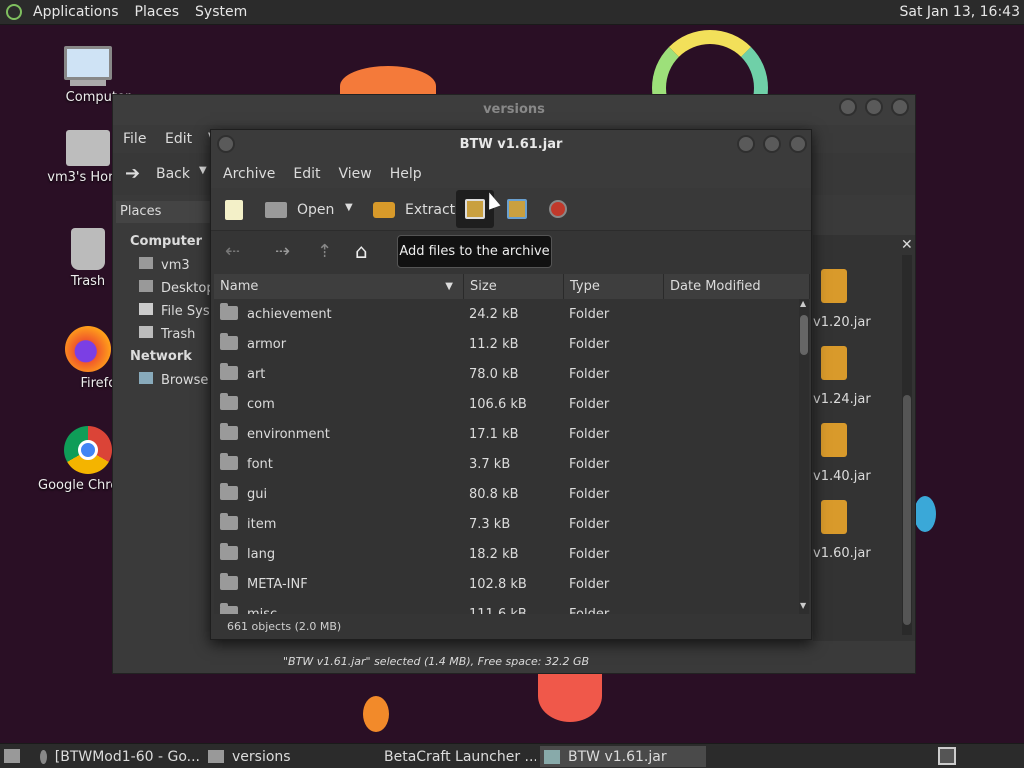  I want to click on menu-system: System, so click(221, 12).